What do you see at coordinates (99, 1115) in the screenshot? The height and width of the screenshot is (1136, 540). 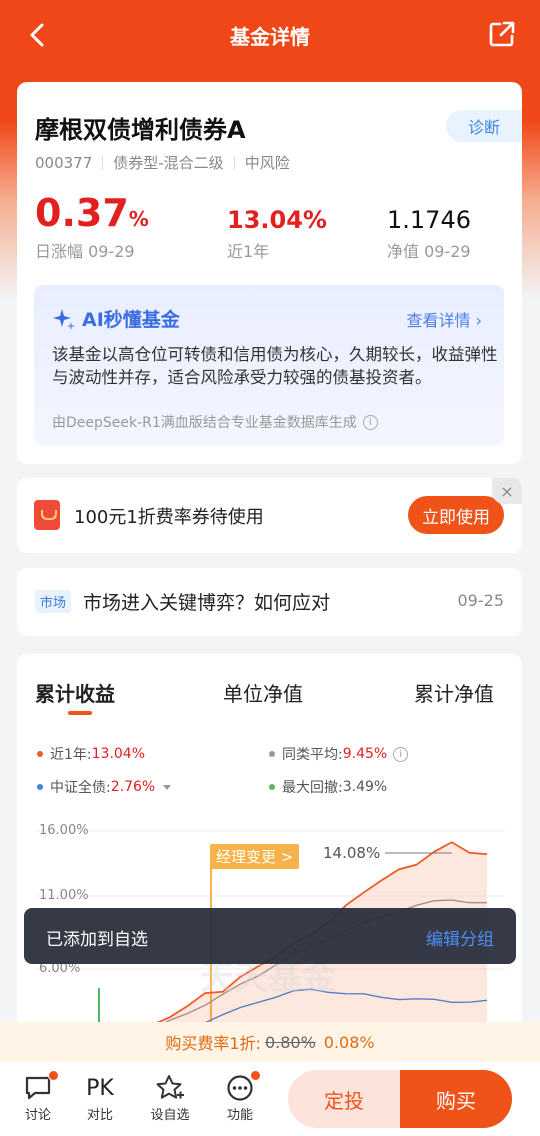 I see `compare-label: 对比` at bounding box center [99, 1115].